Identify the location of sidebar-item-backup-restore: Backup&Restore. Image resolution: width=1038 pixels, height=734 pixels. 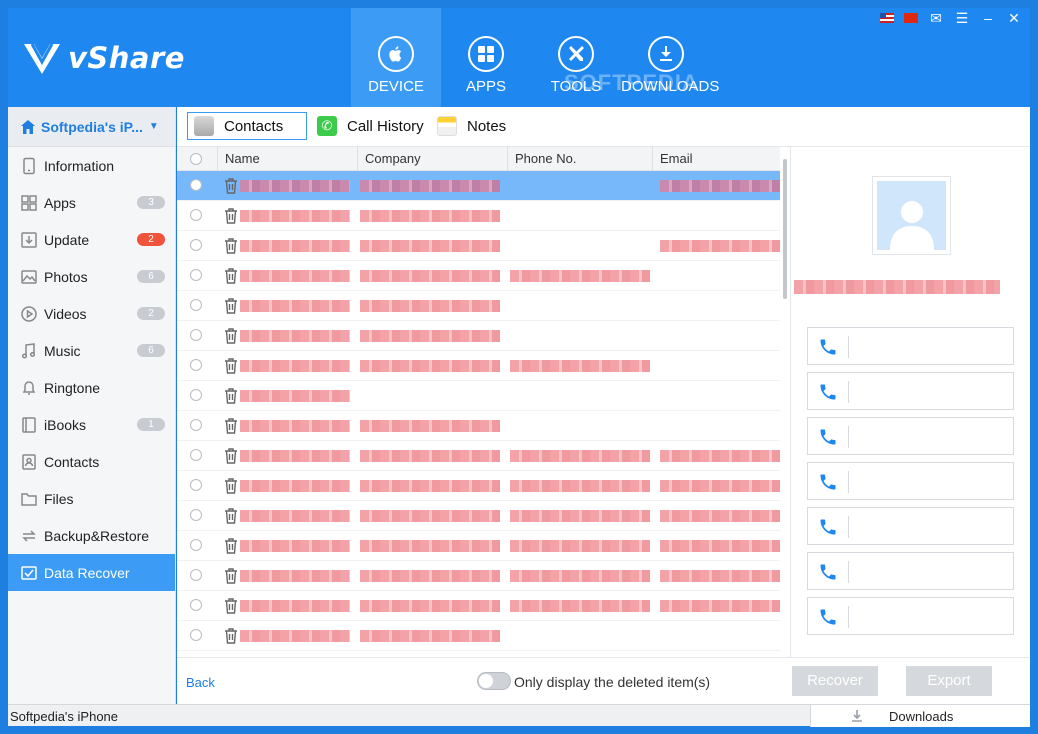
(91, 535).